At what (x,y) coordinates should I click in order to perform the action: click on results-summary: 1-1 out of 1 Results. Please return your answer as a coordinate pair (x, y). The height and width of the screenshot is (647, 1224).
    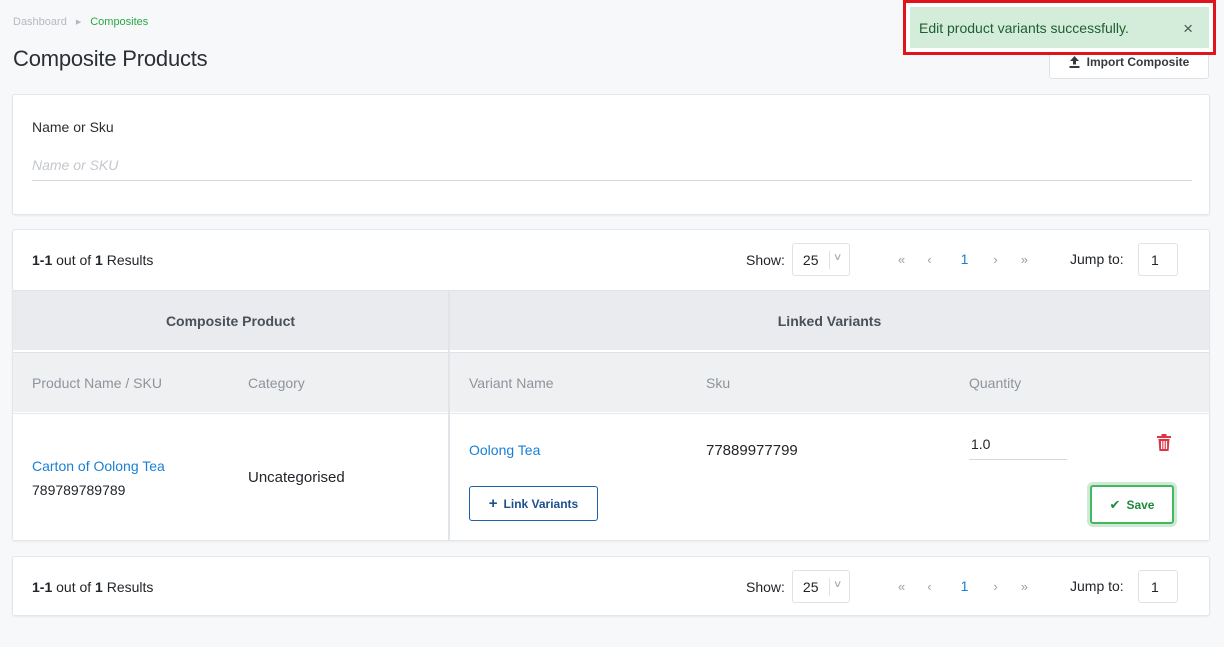
    Looking at the image, I should click on (92, 260).